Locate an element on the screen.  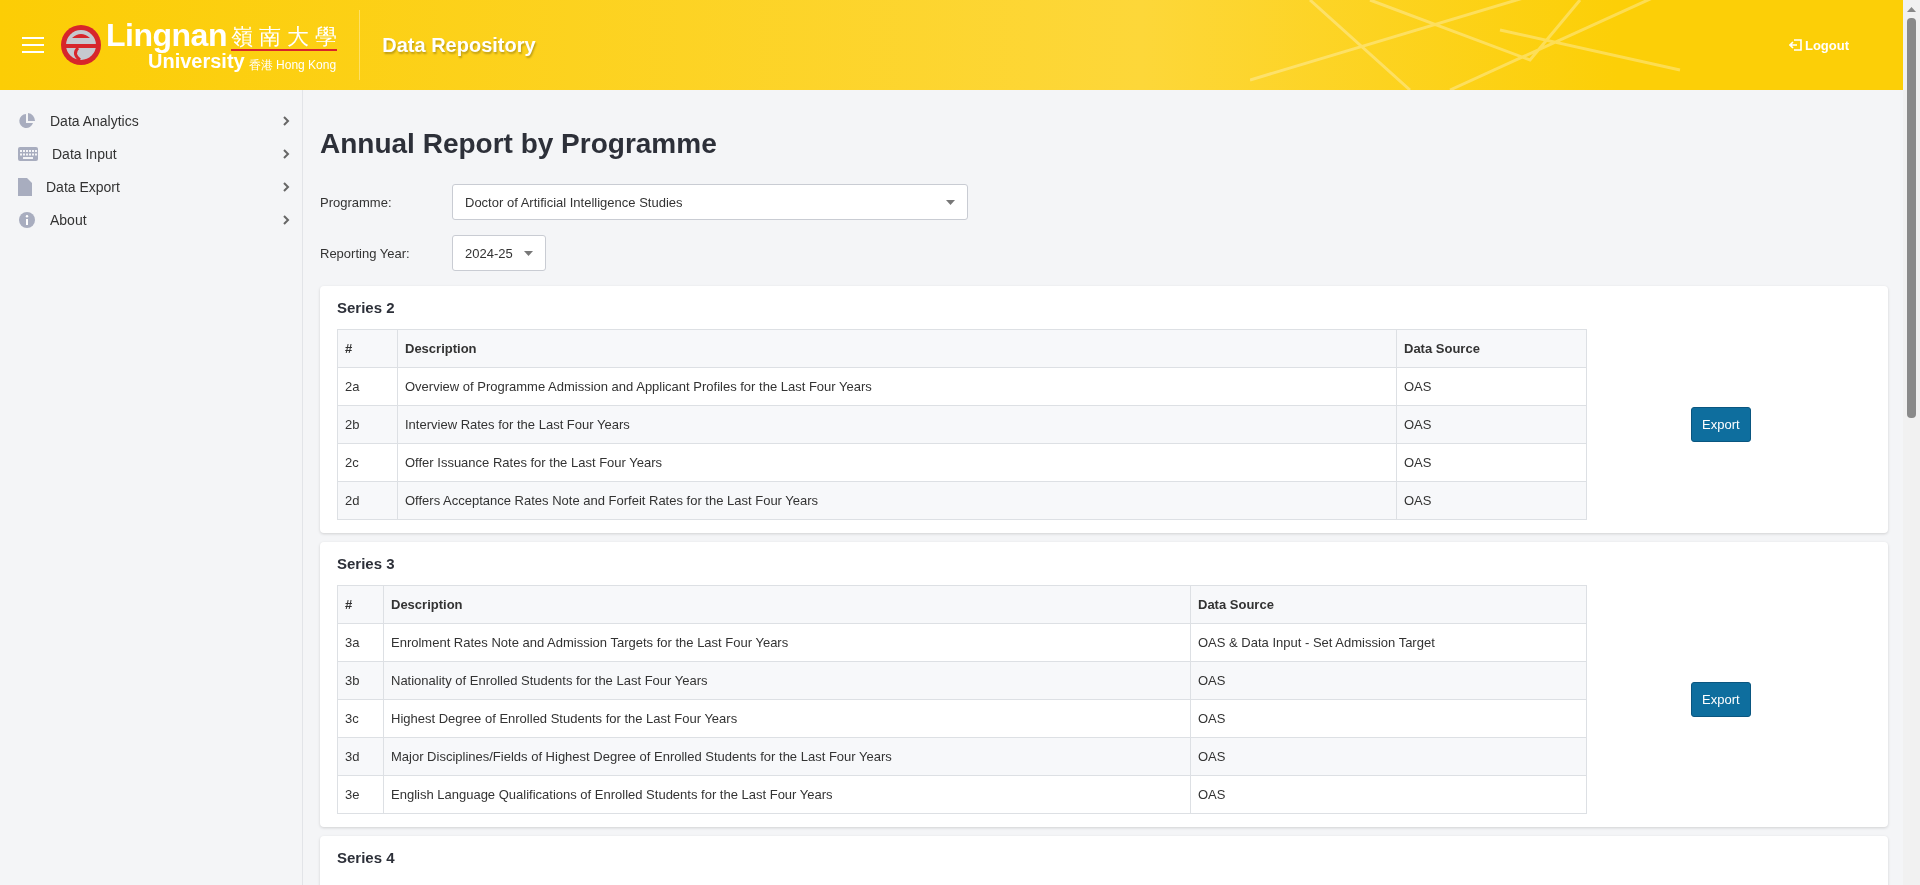
page-title: Annual Report by Programme is located at coordinates (519, 144).